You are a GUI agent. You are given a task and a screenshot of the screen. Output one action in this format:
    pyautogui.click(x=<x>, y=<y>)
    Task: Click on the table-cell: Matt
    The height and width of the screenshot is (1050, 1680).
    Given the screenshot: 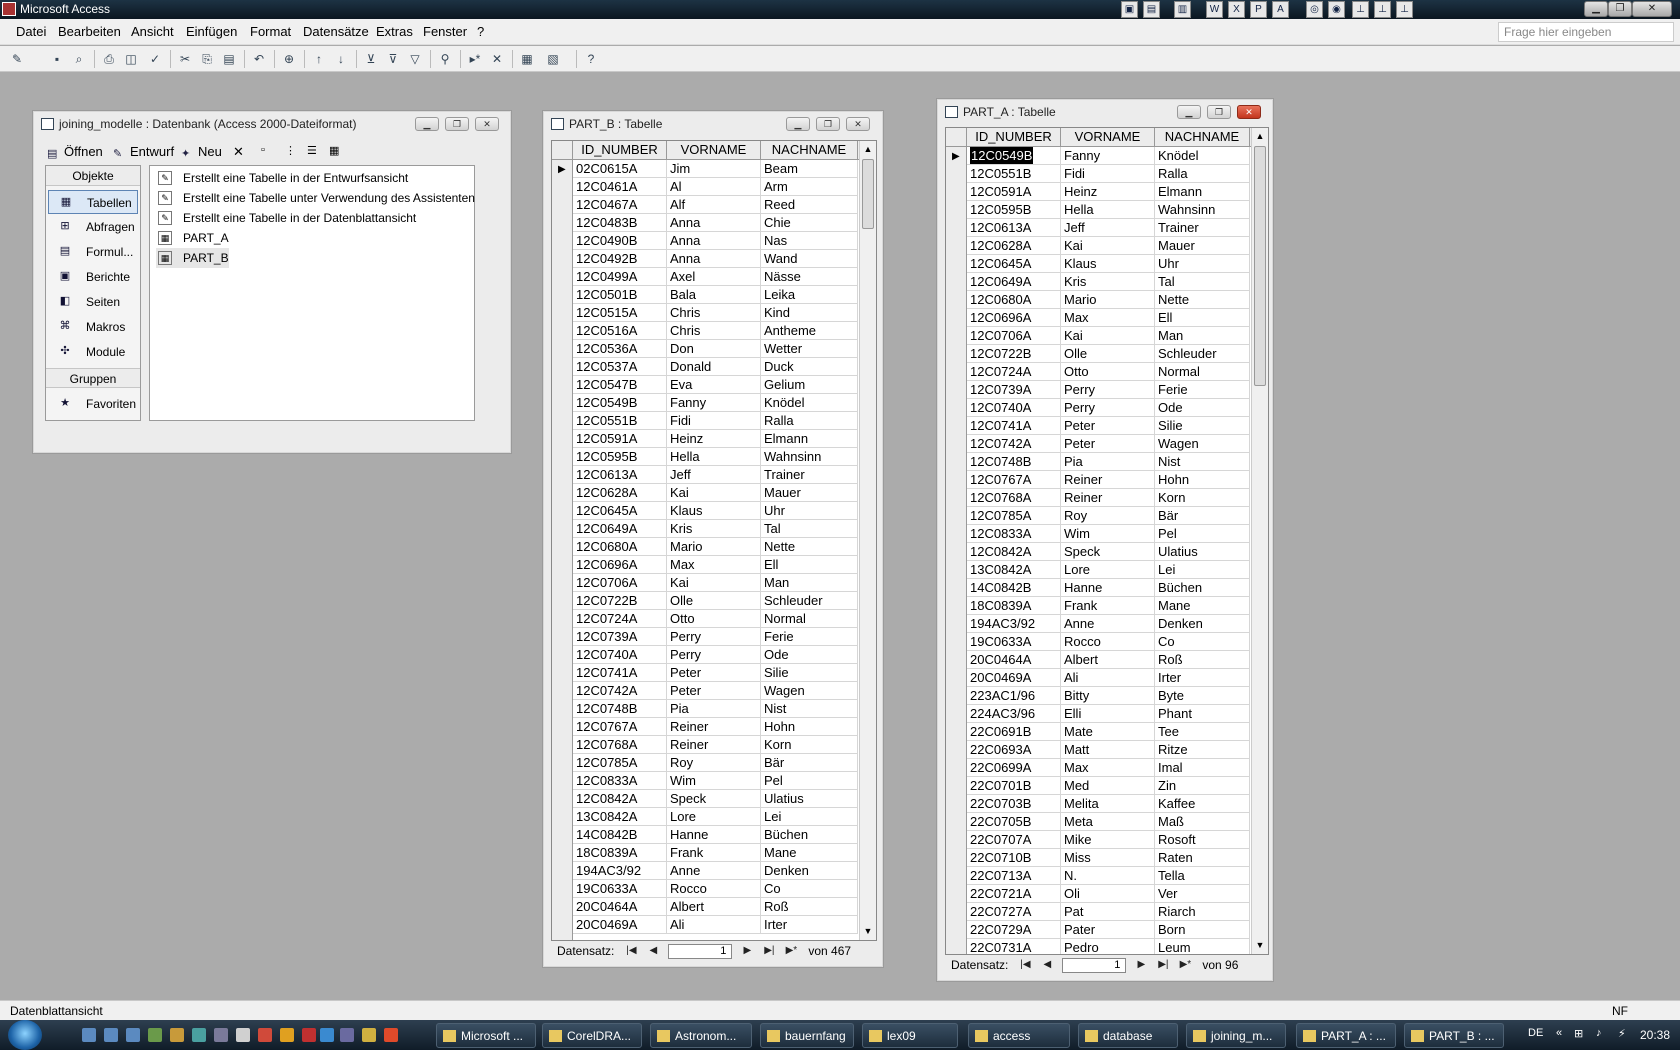 What is the action you would take?
    pyautogui.click(x=1108, y=749)
    